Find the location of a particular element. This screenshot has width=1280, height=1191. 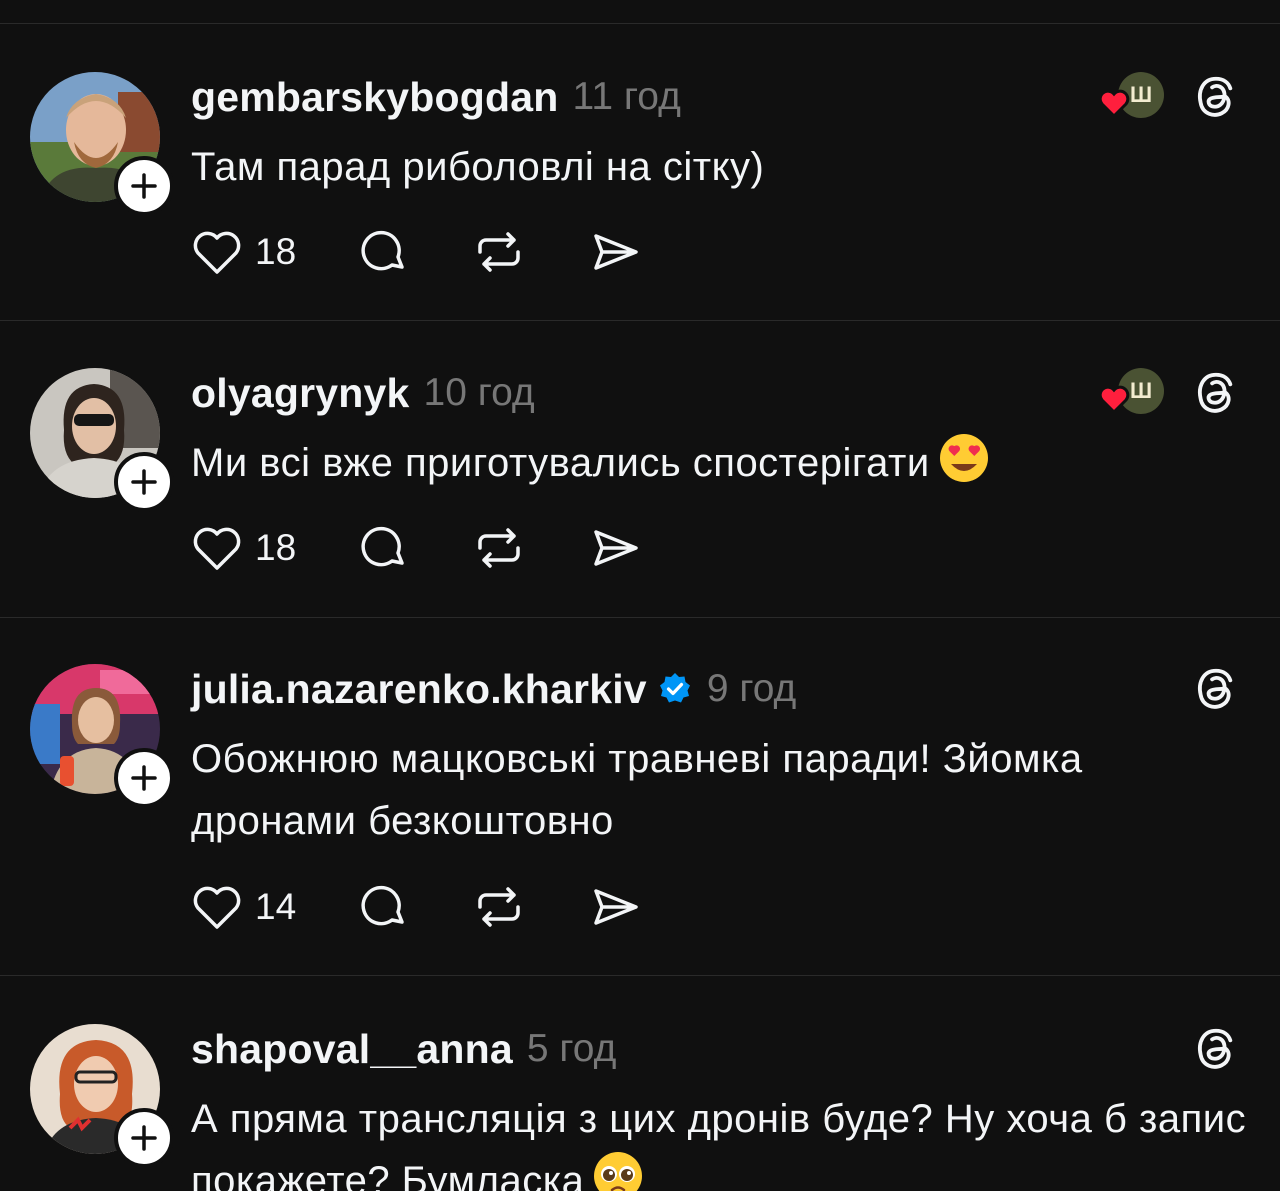

timestamp: 11 год is located at coordinates (626, 96).